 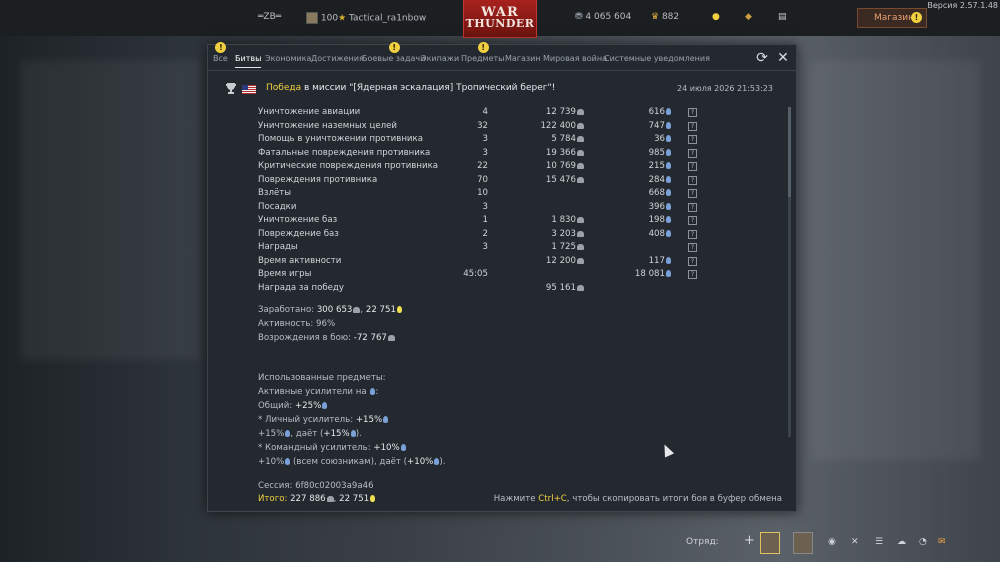 I want to click on row-count: 1, so click(x=485, y=220).